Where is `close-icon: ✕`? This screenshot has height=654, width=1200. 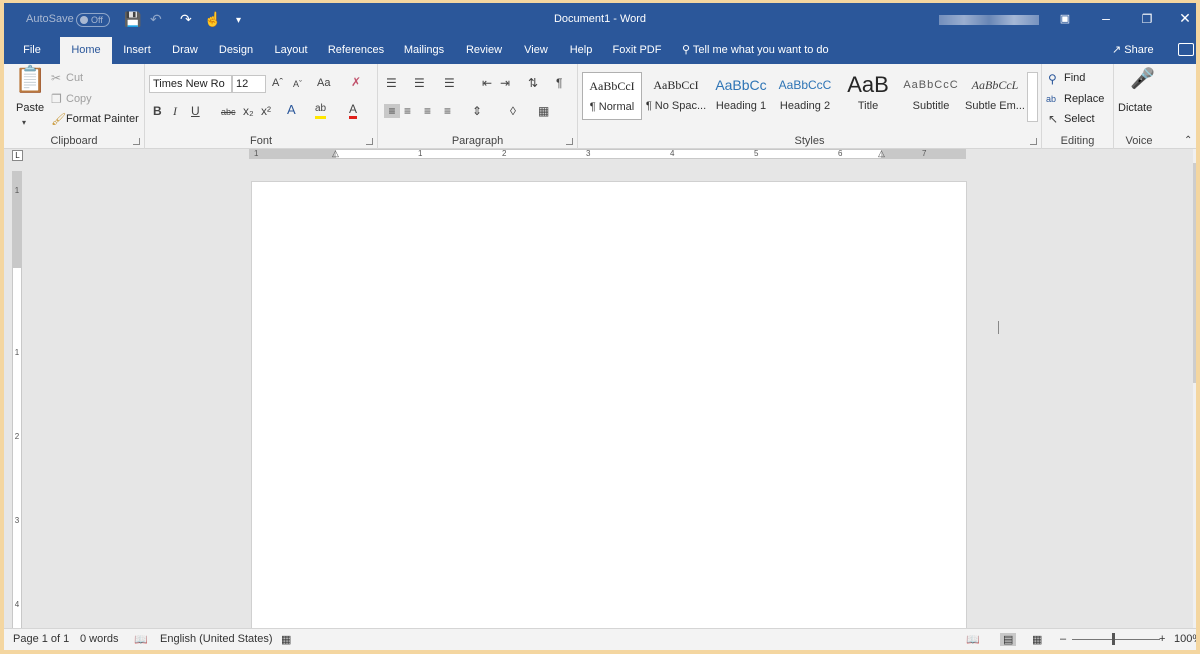
close-icon: ✕ is located at coordinates (1183, 18).